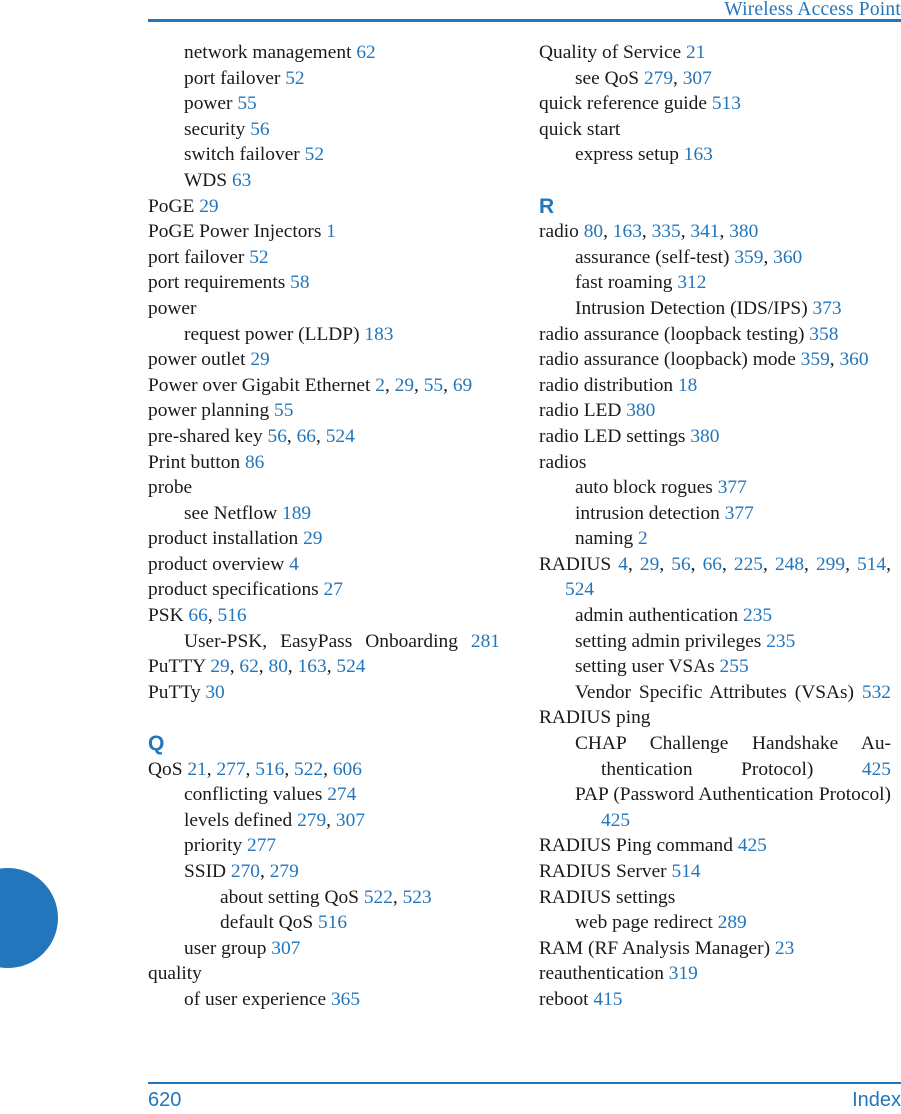 The height and width of the screenshot is (1114, 901). I want to click on index-page-ref: 319, so click(683, 973).